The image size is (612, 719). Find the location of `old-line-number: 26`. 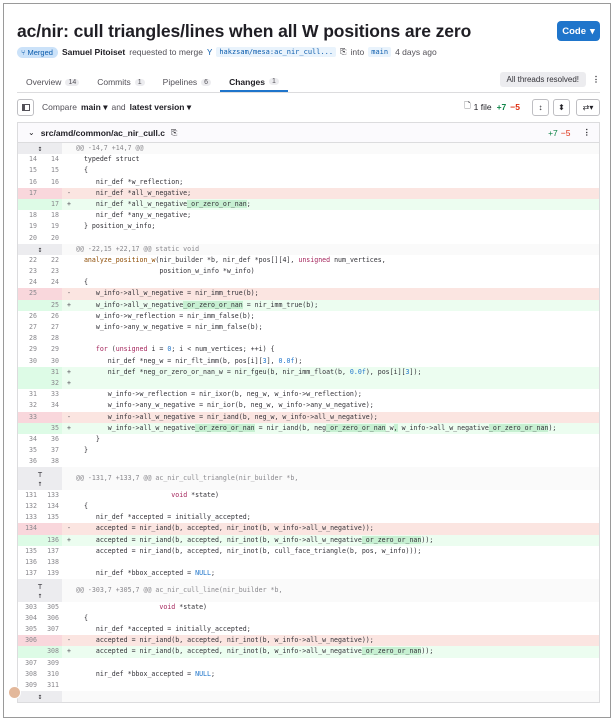

old-line-number: 26 is located at coordinates (29, 316).